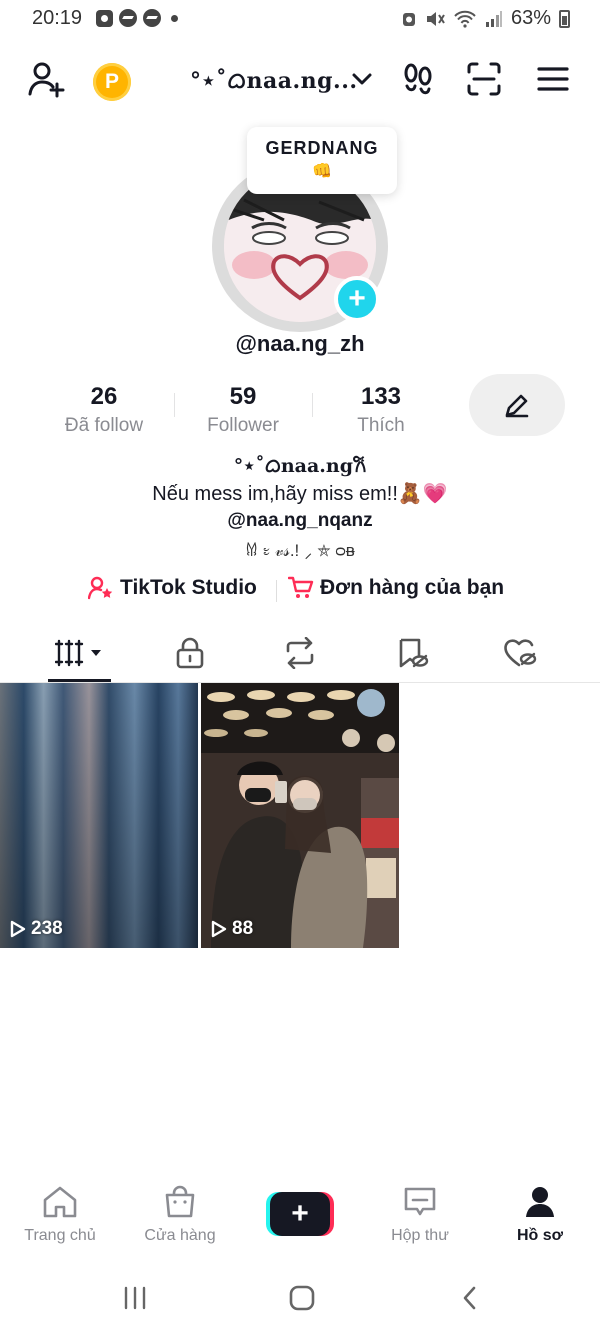  I want to click on scan-icon, so click(484, 79).